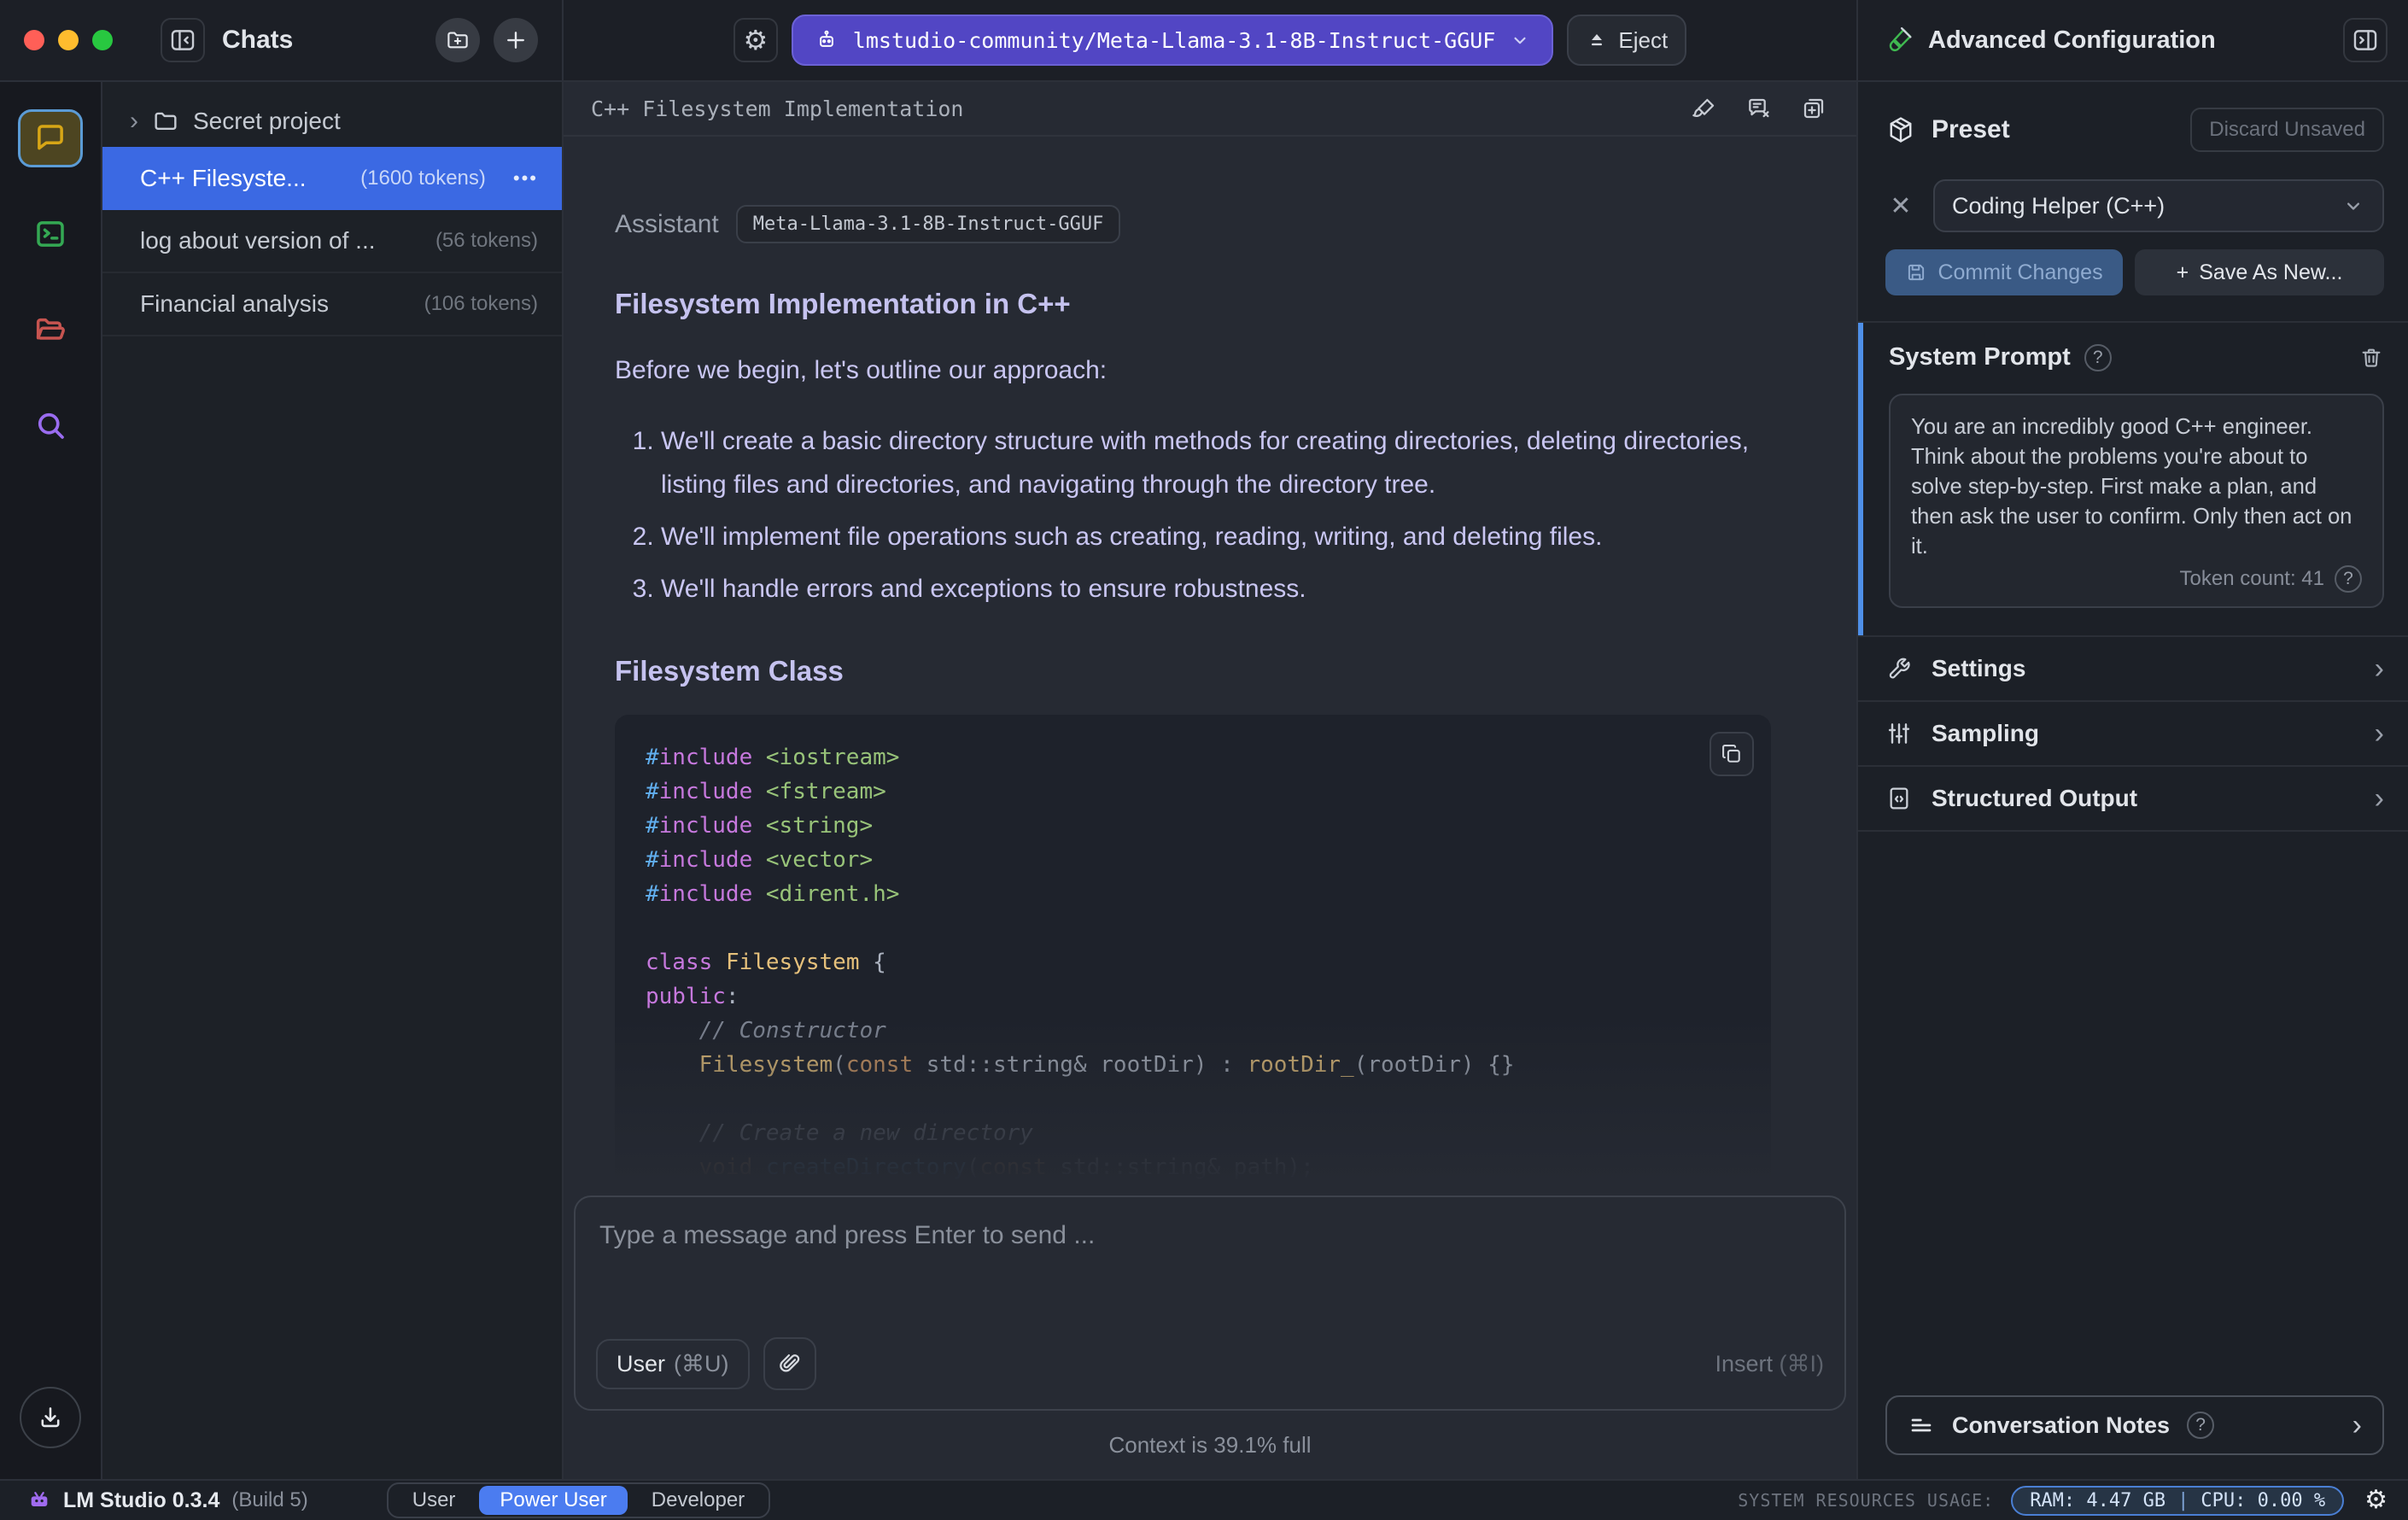 The height and width of the screenshot is (1520, 2408). Describe the element at coordinates (1979, 668) in the screenshot. I see `settings-label: Settings` at that location.